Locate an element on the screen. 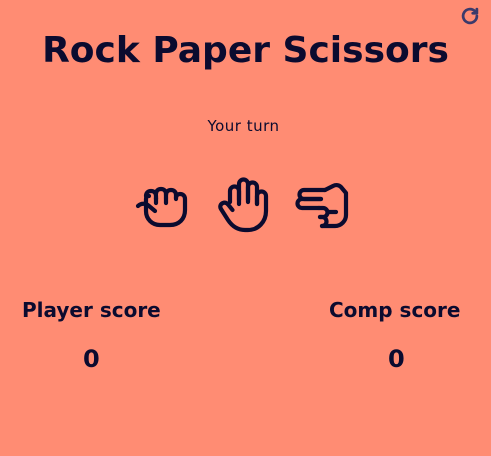  comp-score-label: Comp score is located at coordinates (395, 310).